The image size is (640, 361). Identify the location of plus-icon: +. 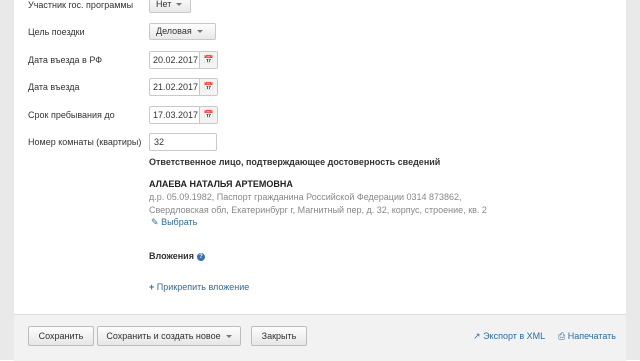
(152, 287).